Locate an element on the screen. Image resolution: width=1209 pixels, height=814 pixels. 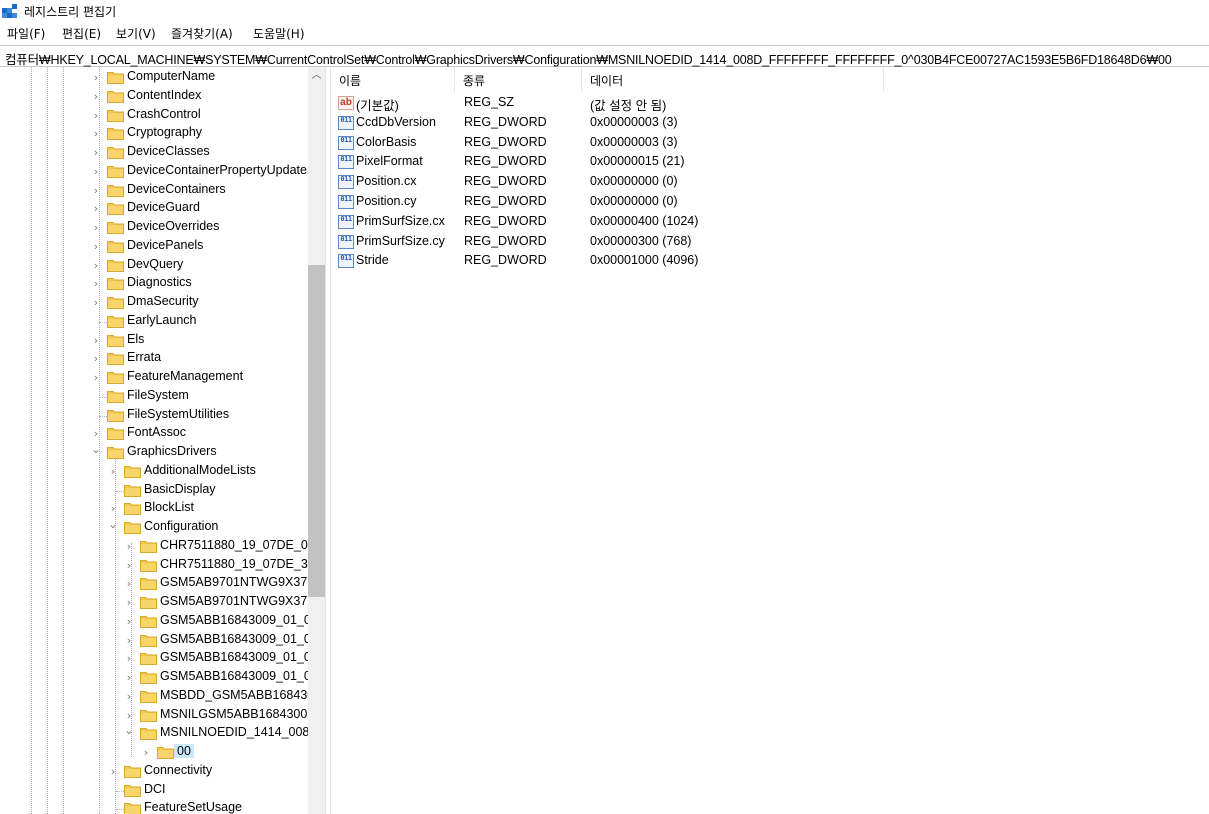
tree-item: FileSystemUtilities is located at coordinates (154, 415).